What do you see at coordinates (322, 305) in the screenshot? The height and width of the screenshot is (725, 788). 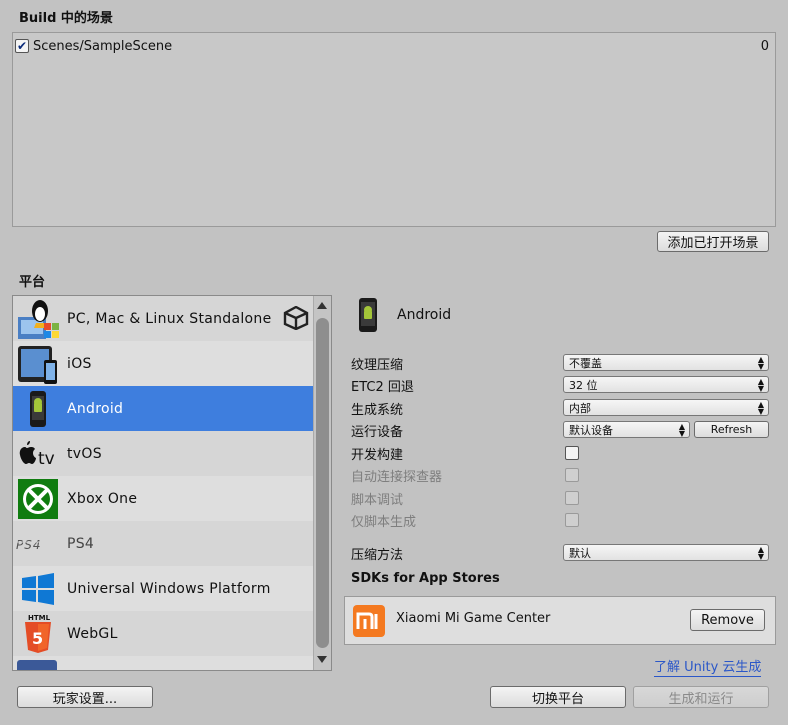 I see `scroll-up-arrow-icon` at bounding box center [322, 305].